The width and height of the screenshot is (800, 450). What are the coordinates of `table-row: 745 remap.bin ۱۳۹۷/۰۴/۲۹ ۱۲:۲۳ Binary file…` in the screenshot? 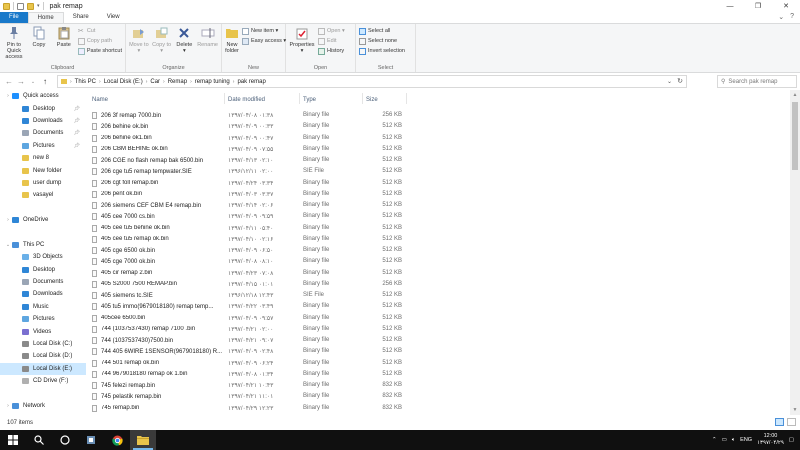 It's located at (438, 408).